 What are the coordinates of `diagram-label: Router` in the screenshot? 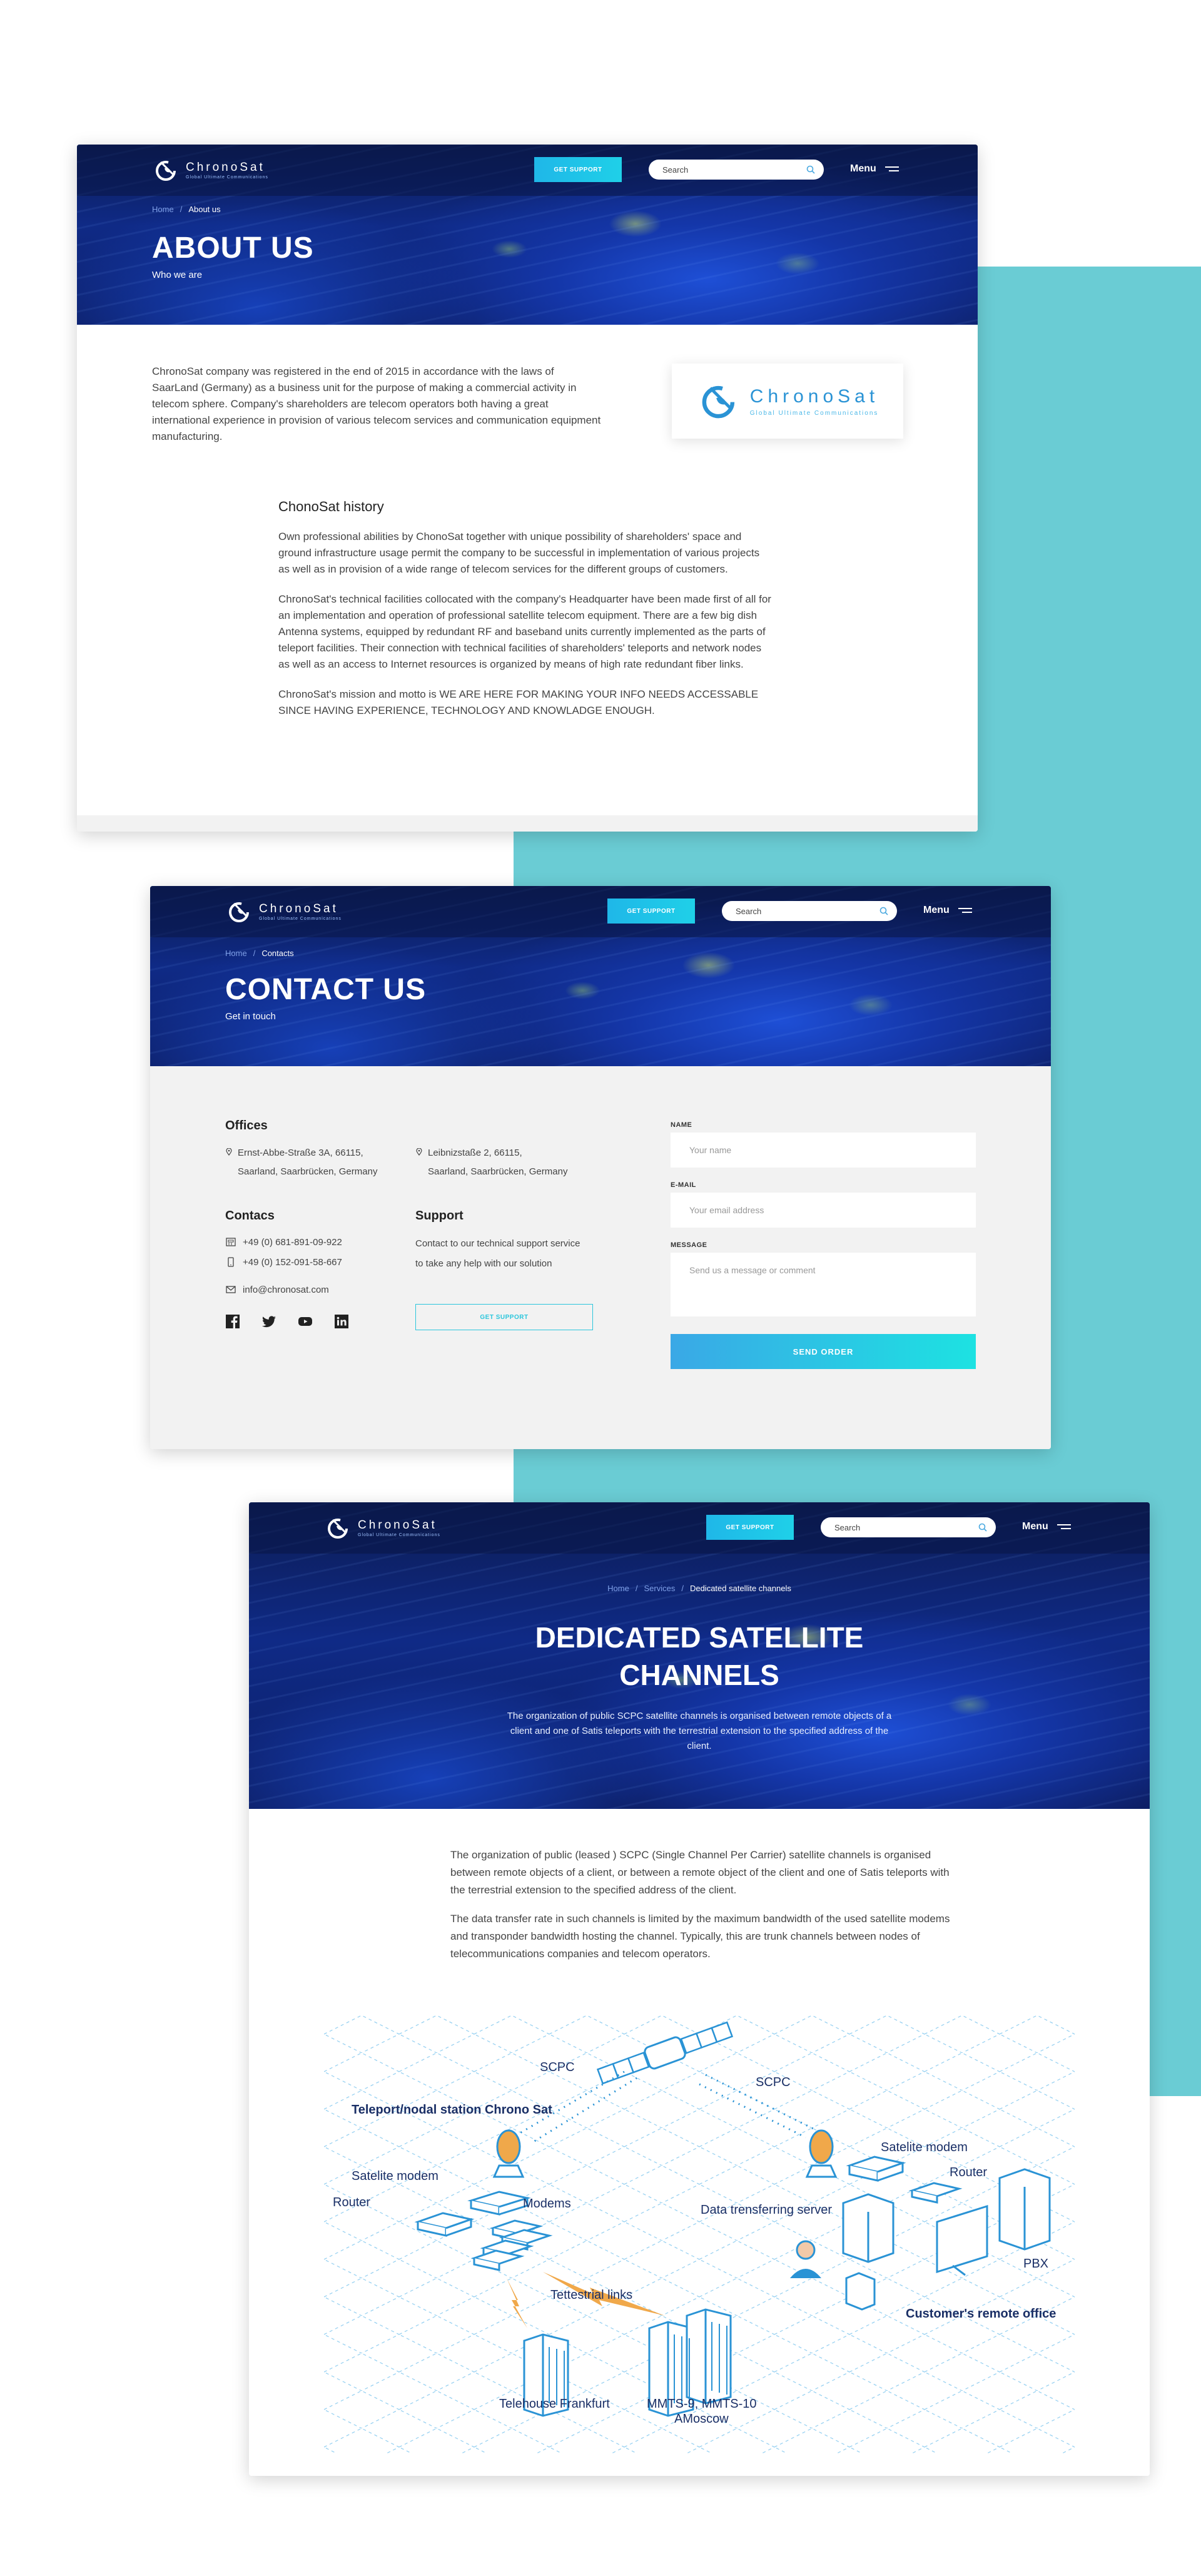 It's located at (969, 2172).